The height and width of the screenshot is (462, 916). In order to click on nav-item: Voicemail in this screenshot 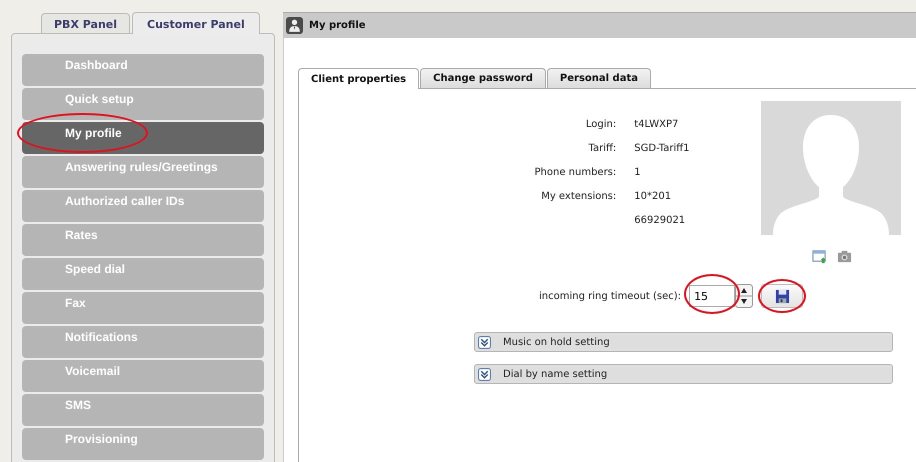, I will do `click(143, 376)`.